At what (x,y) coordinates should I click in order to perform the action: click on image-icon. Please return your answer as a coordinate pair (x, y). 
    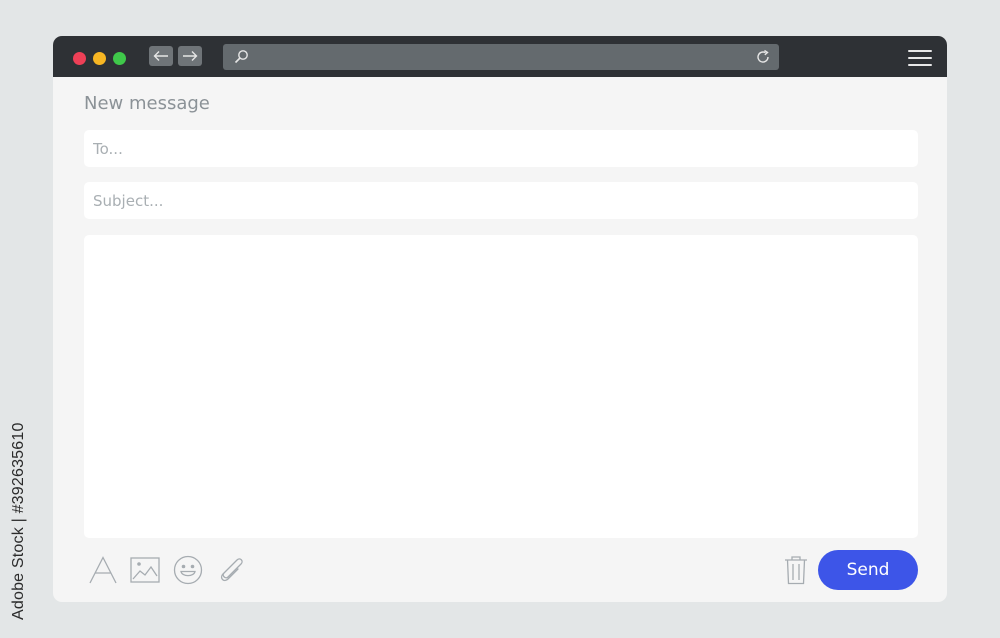
    Looking at the image, I should click on (145, 570).